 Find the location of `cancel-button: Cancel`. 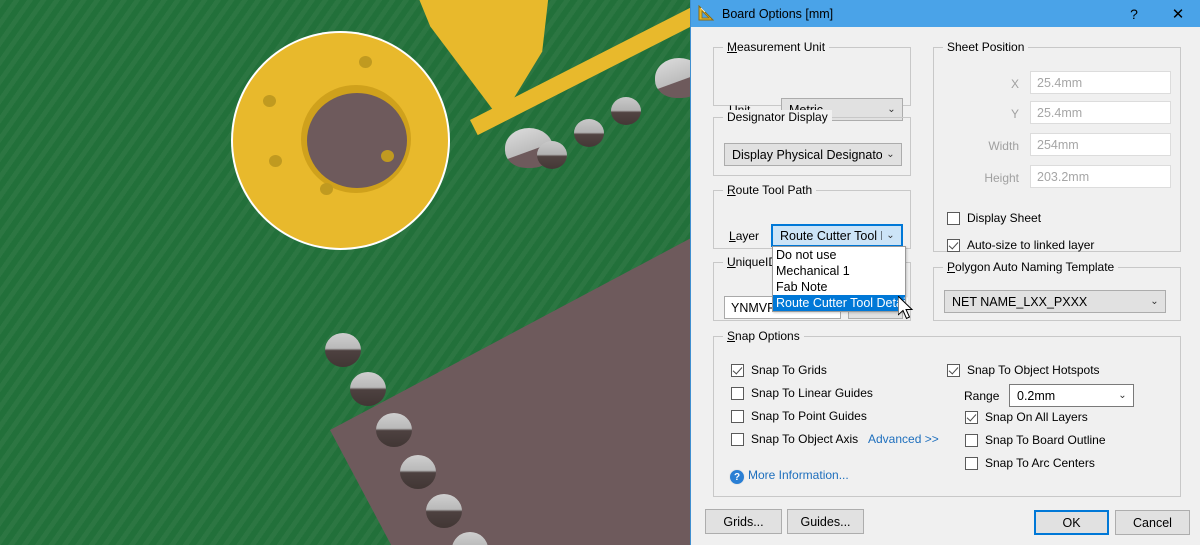

cancel-button: Cancel is located at coordinates (1152, 522).